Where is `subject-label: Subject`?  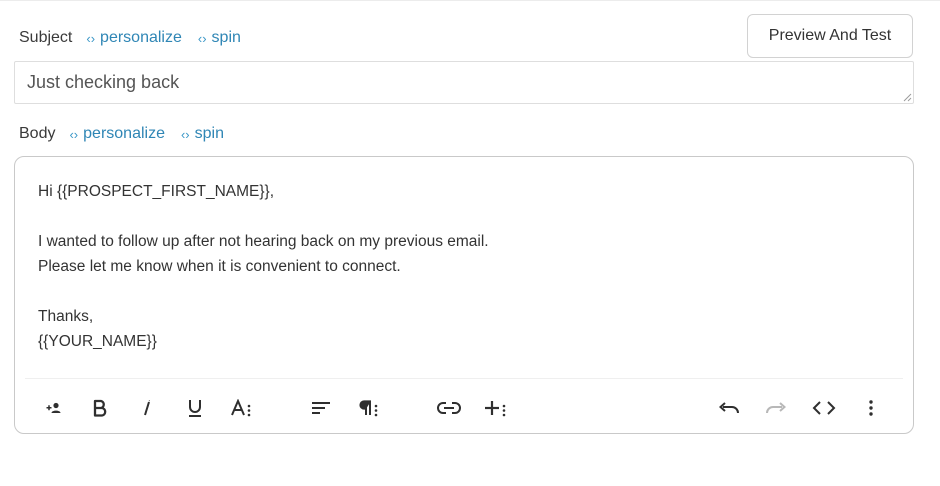 subject-label: Subject is located at coordinates (46, 37).